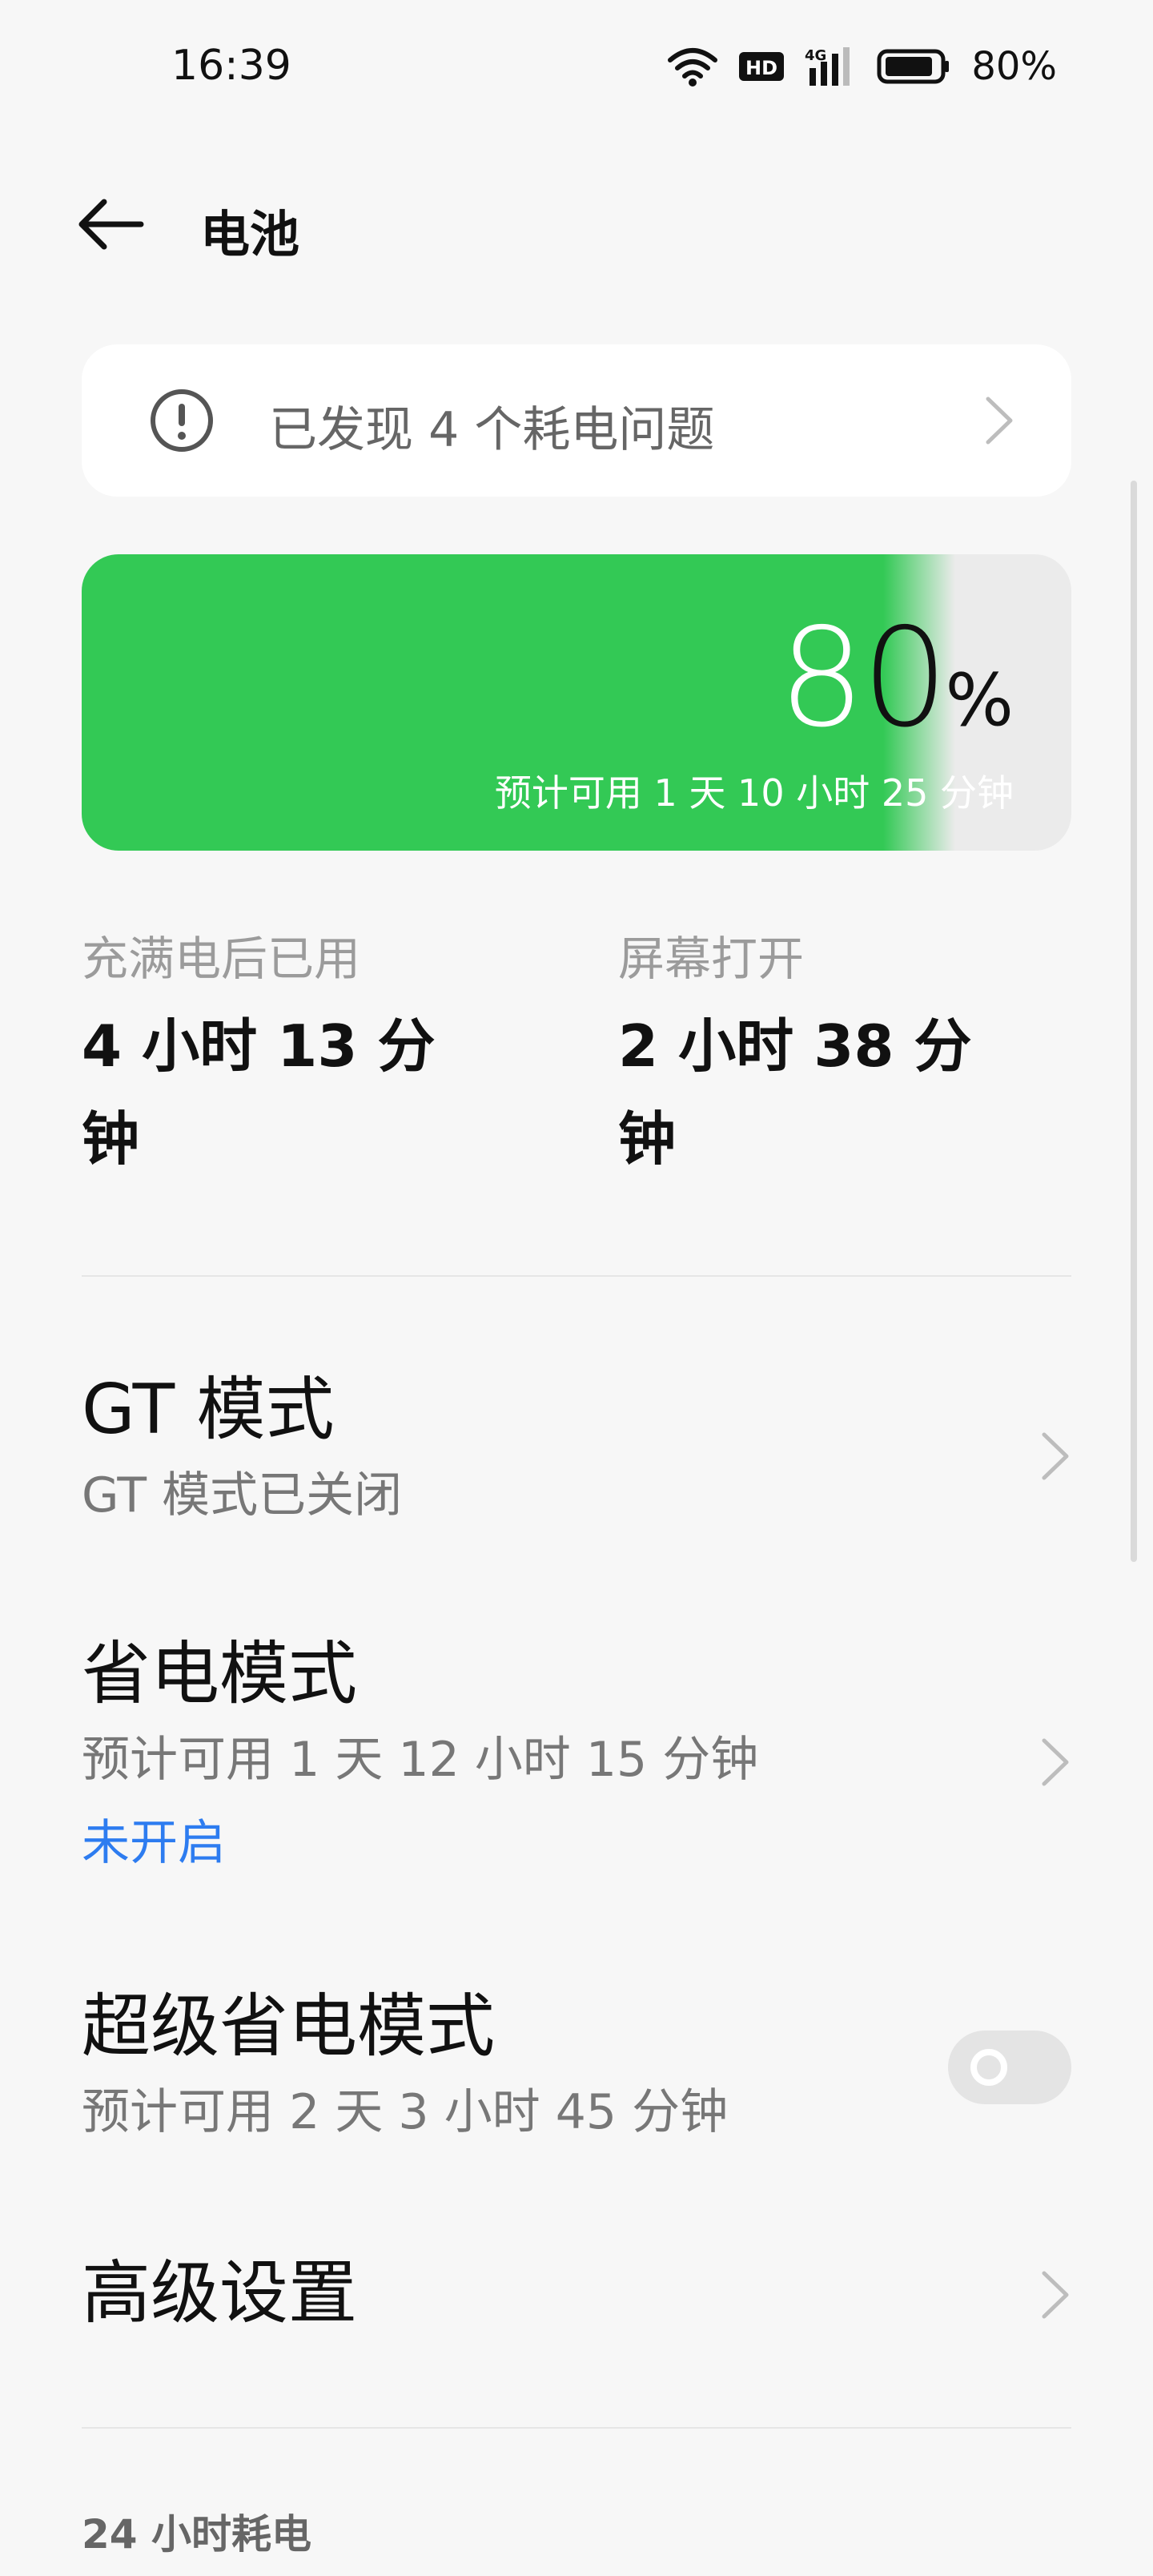  I want to click on gt-mode-title: GT 模式, so click(208, 1410).